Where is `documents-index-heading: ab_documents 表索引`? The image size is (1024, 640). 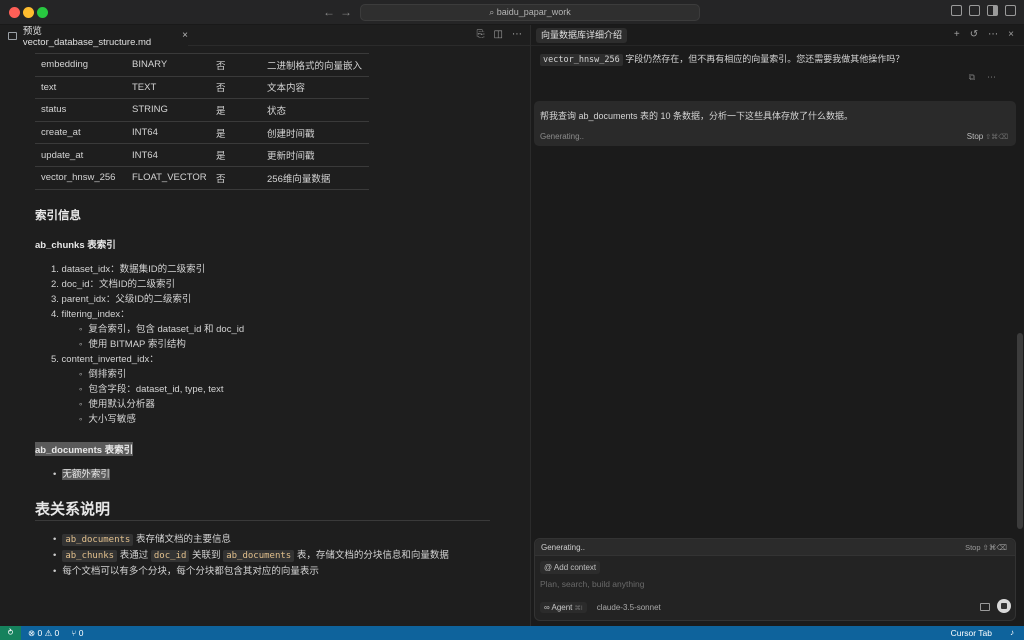
documents-index-heading: ab_documents 表索引 is located at coordinates (84, 449).